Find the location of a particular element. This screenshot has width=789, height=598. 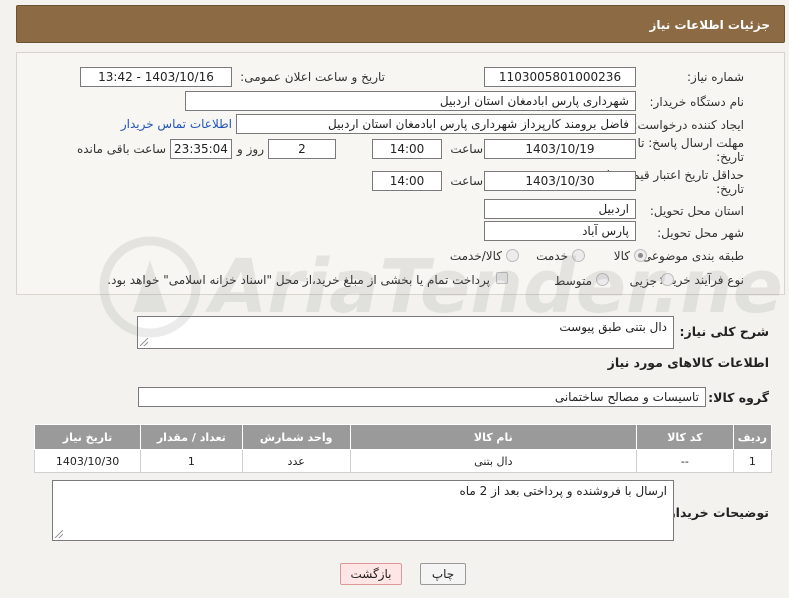

announce-date-field: 1403/10/16 - 13:42 is located at coordinates (156, 77).